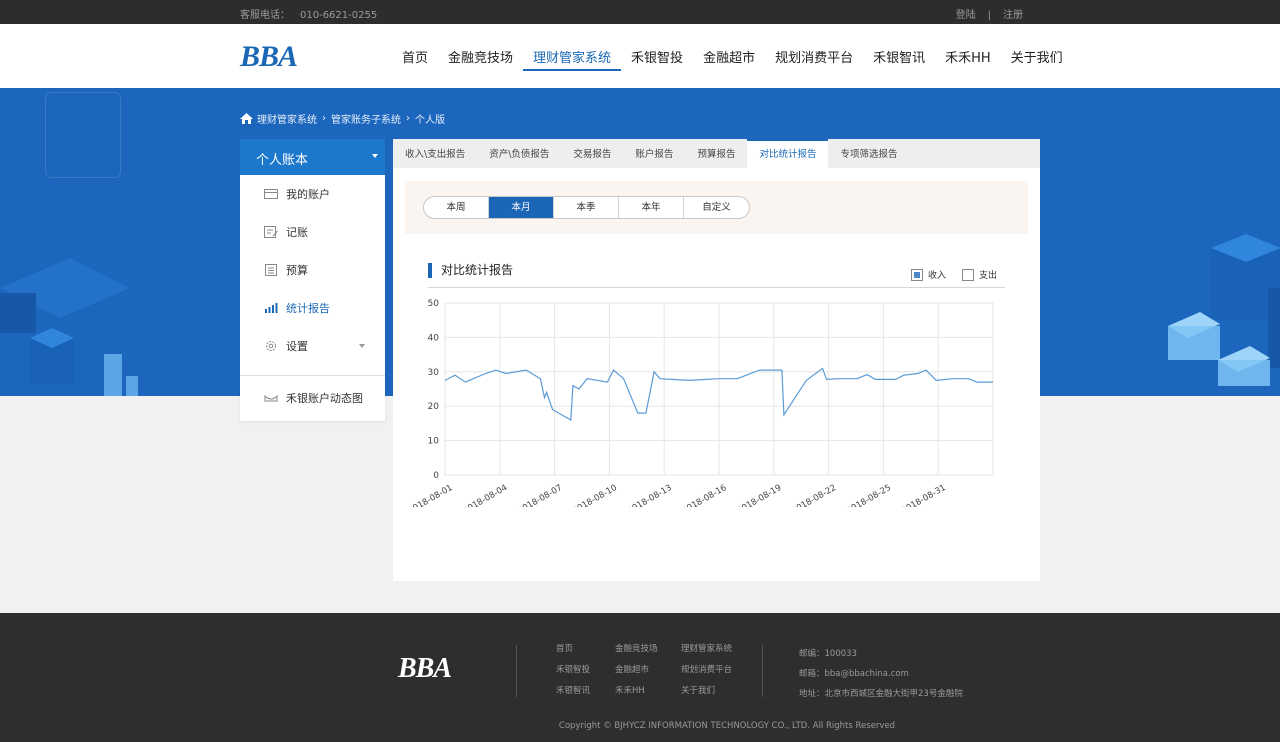 Image resolution: width=1280 pixels, height=742 pixels. What do you see at coordinates (651, 207) in the screenshot?
I see `period-button: 本年` at bounding box center [651, 207].